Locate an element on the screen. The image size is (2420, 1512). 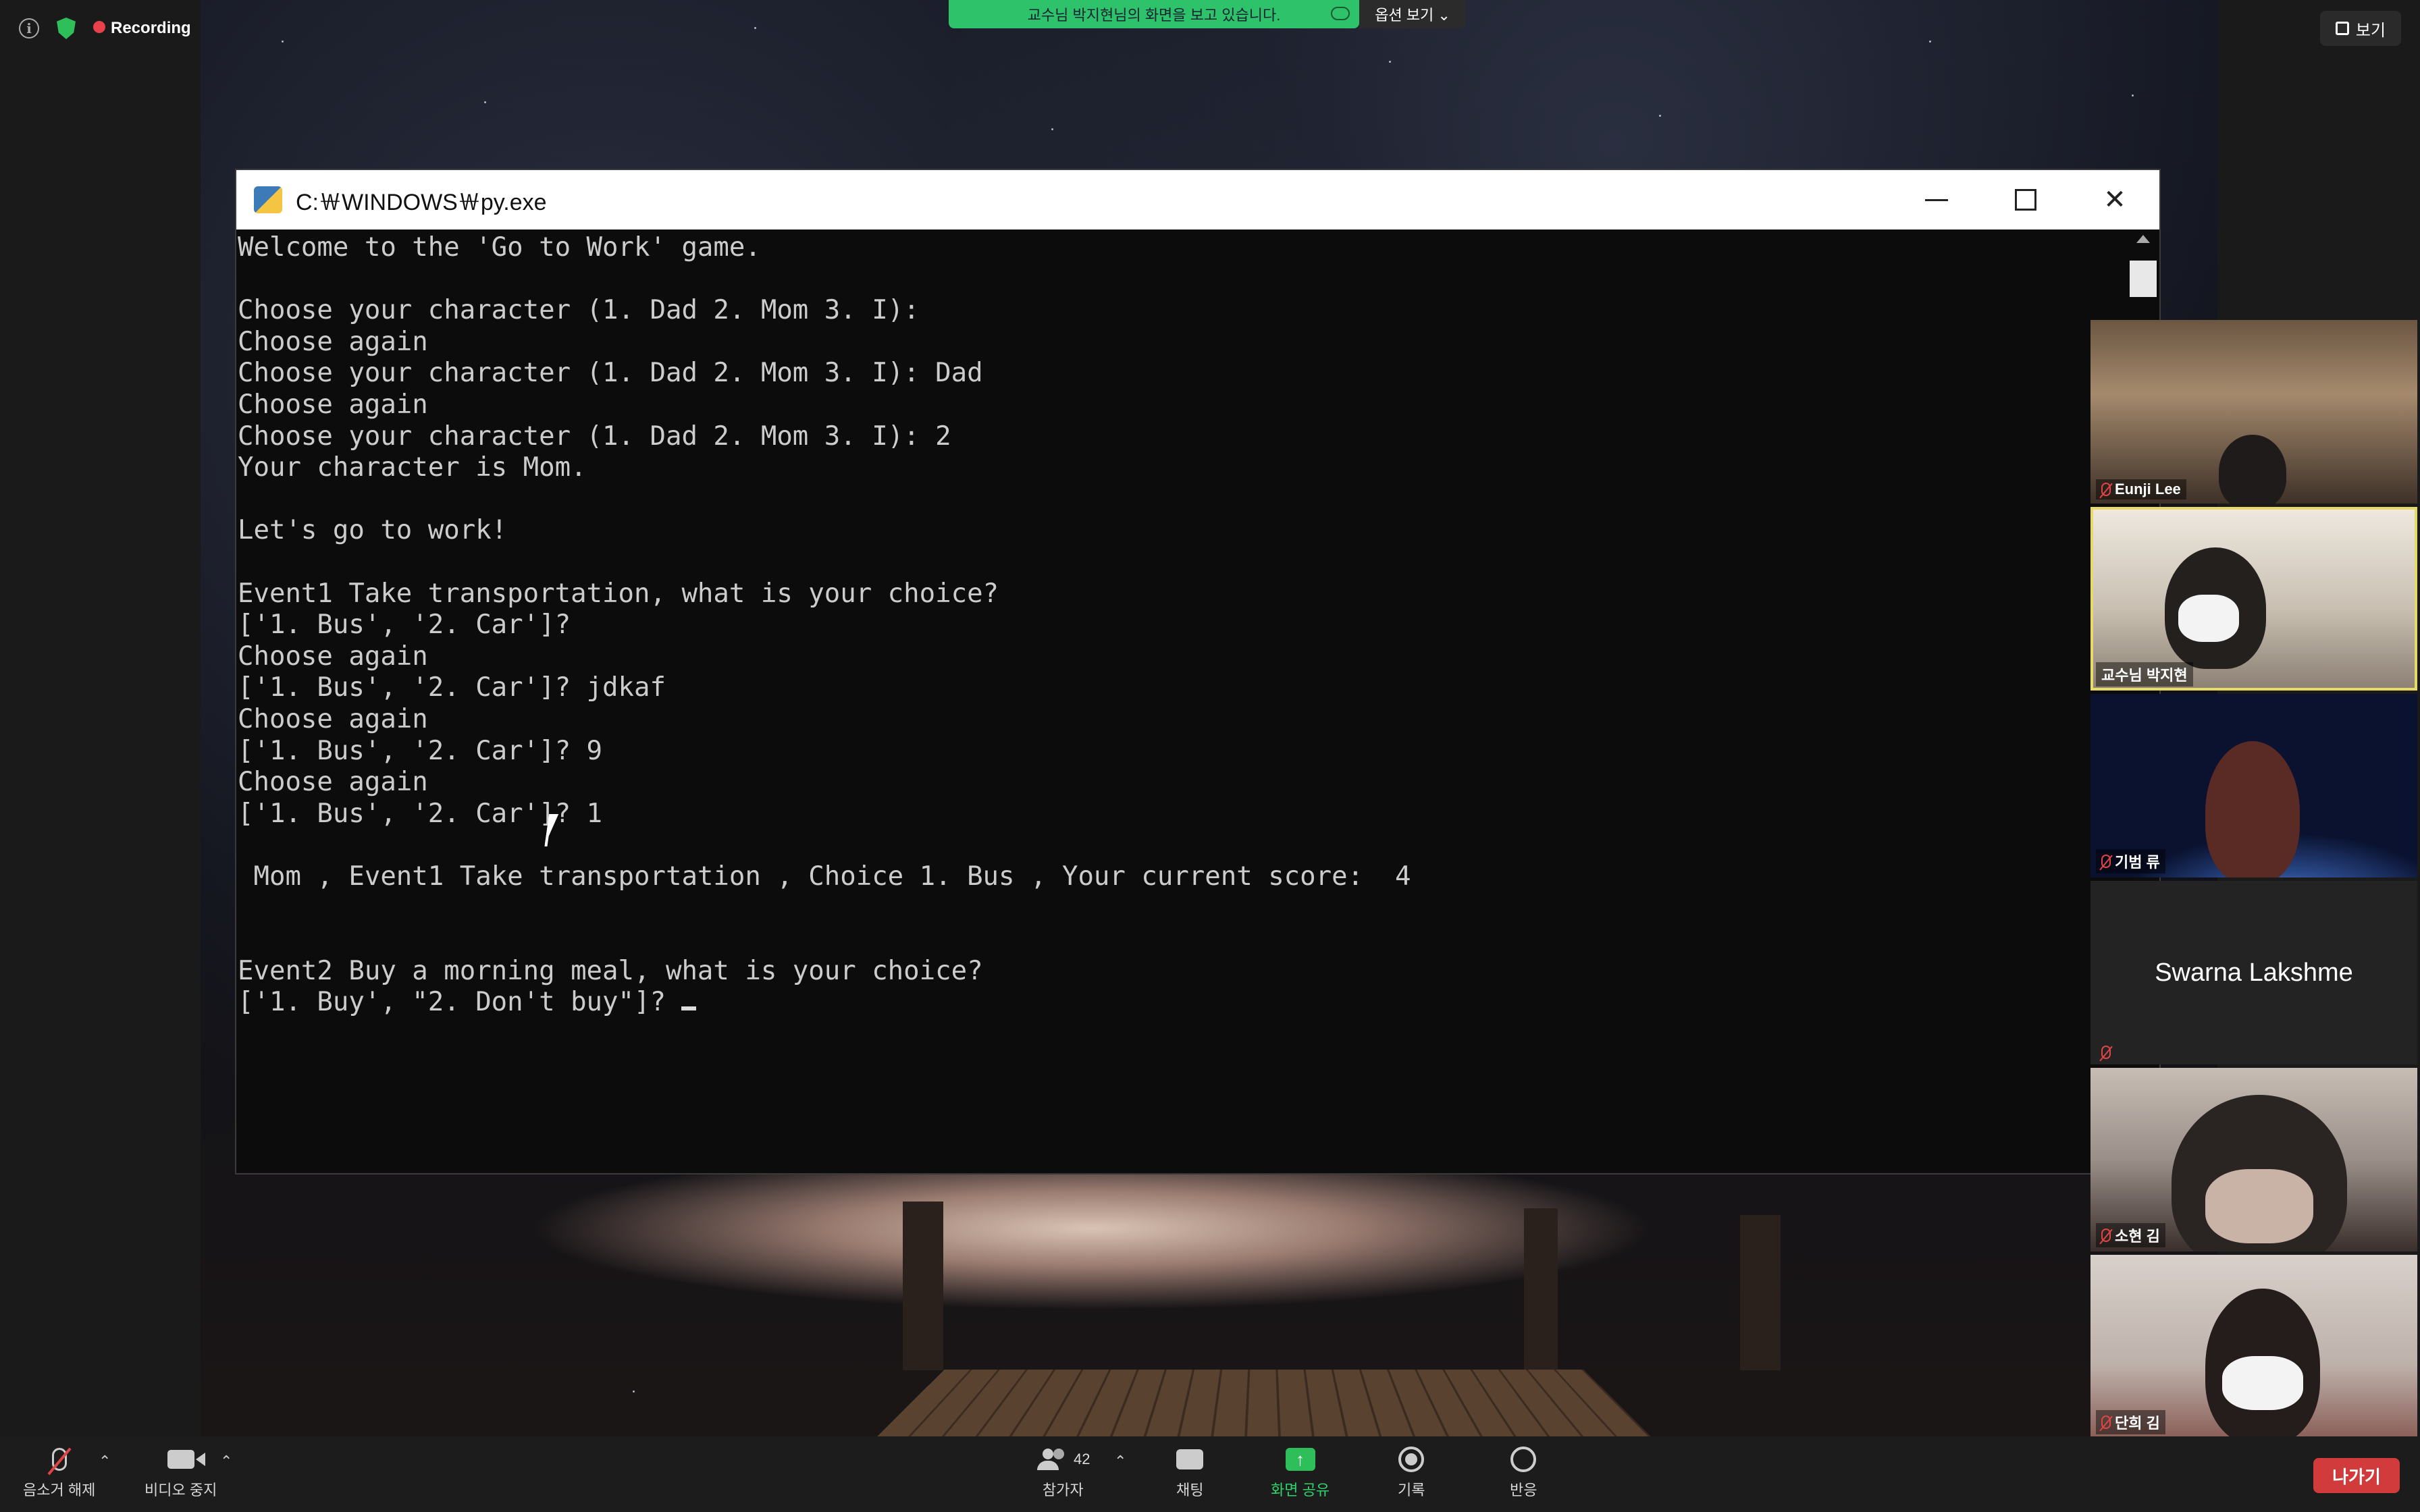
participant-name-tag: 소현 김 is located at coordinates (2130, 1235).